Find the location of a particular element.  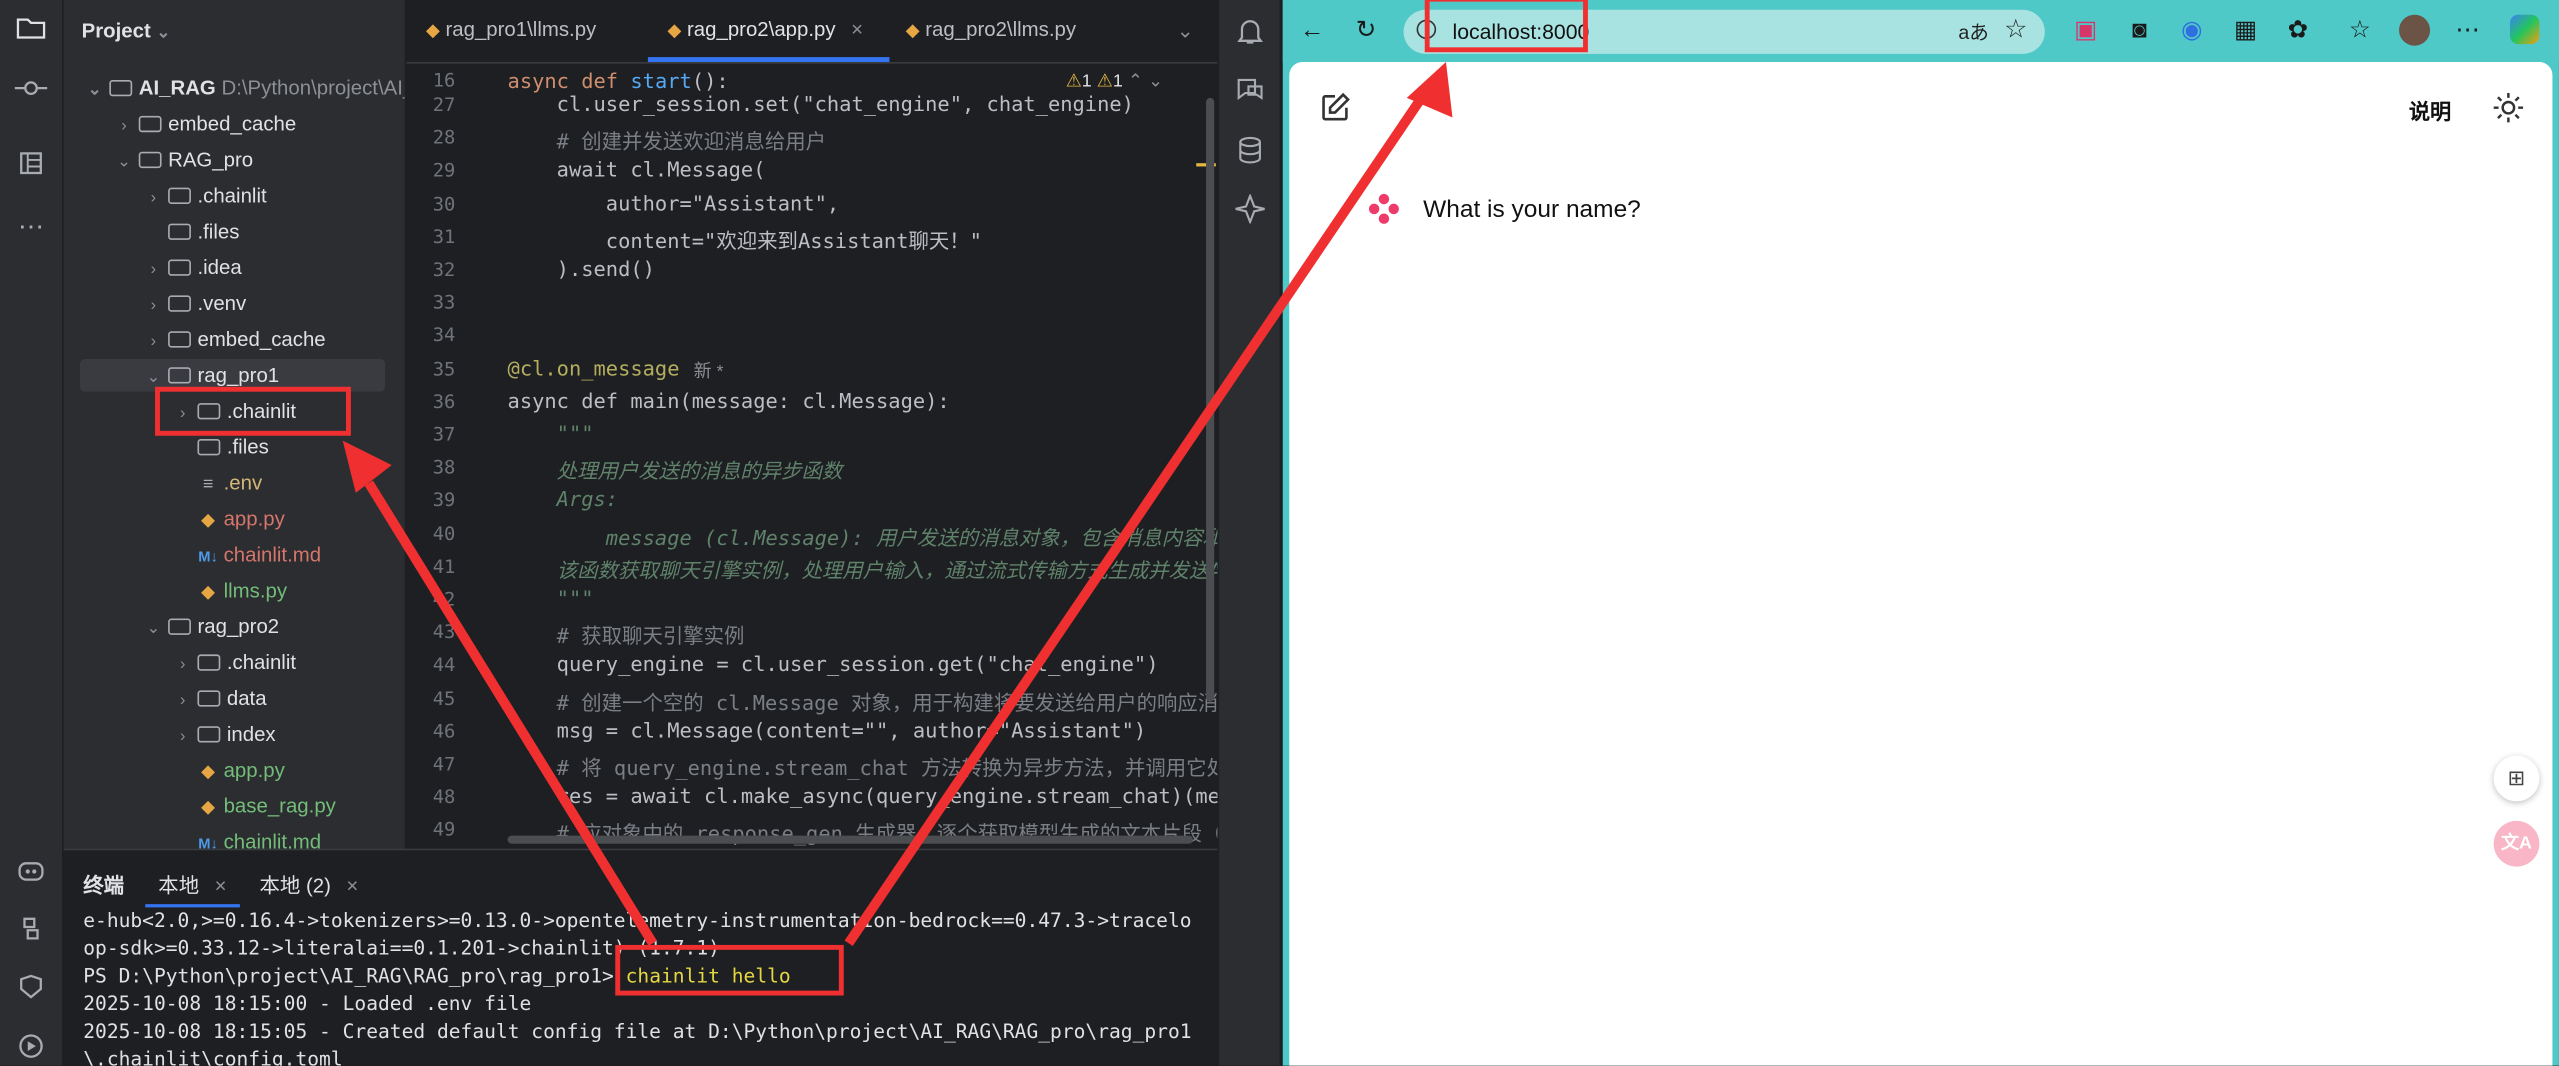

arrow-to-chainlit-folder is located at coordinates (510, 713).